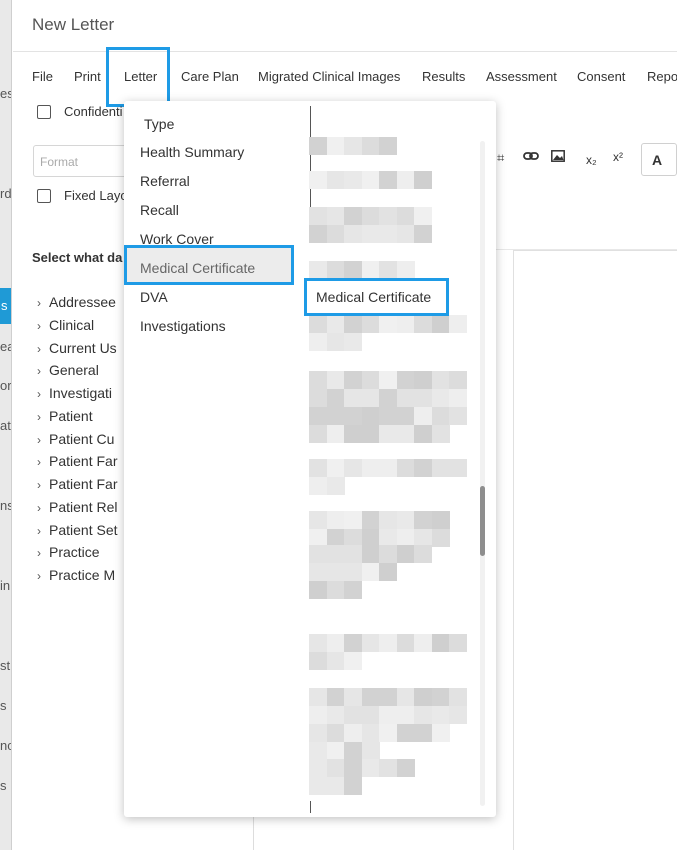  I want to click on menu-consent: Consent, so click(601, 76).